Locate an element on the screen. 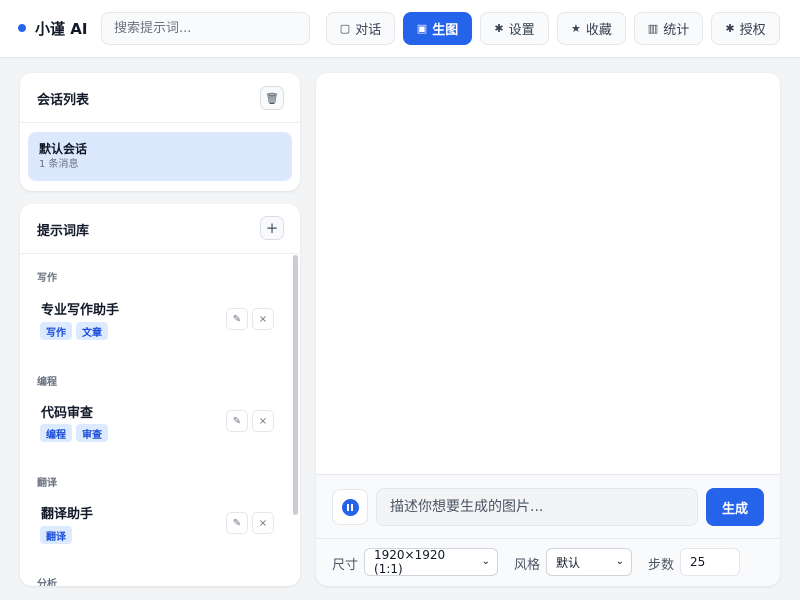  prompt-tag: 文章 is located at coordinates (92, 331).